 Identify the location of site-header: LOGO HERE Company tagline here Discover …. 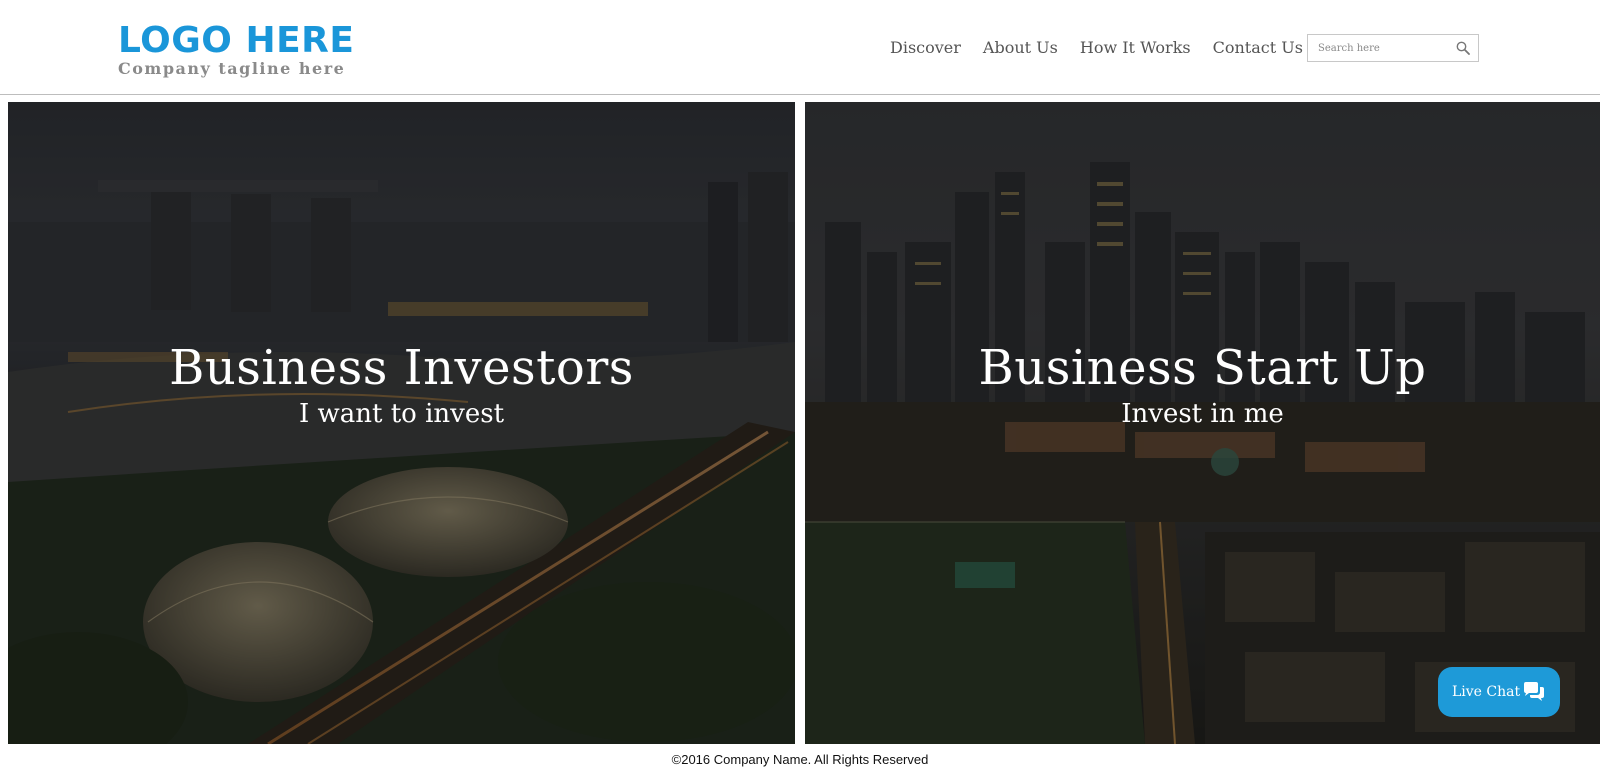
(800, 47).